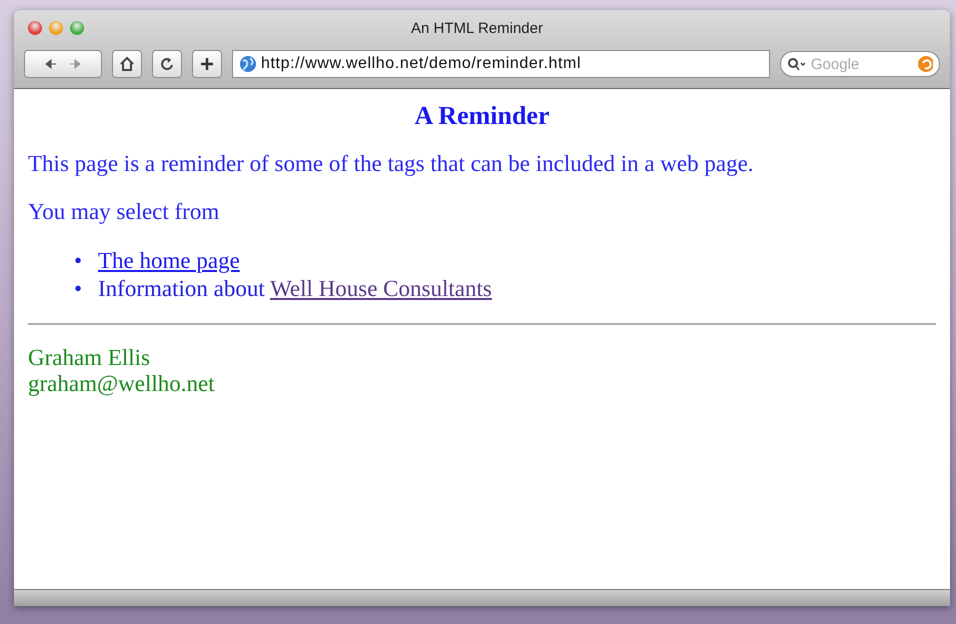 The image size is (956, 624). I want to click on home-button, so click(127, 64).